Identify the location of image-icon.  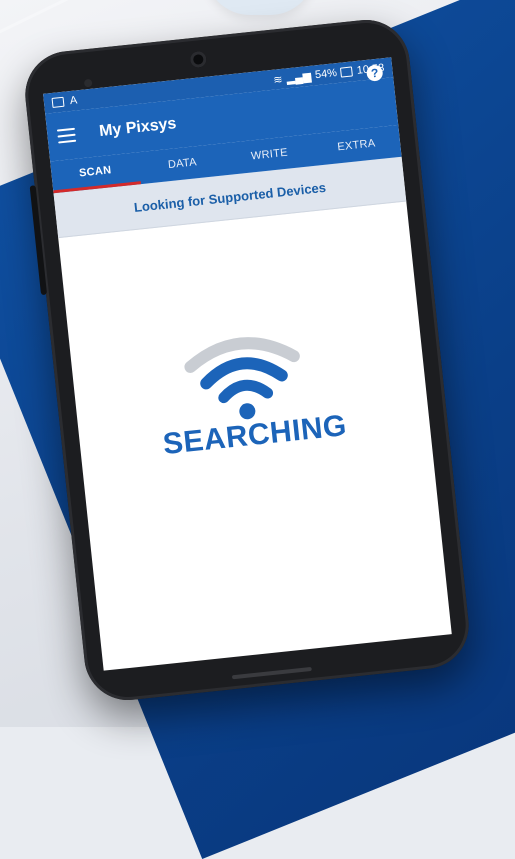
(58, 102).